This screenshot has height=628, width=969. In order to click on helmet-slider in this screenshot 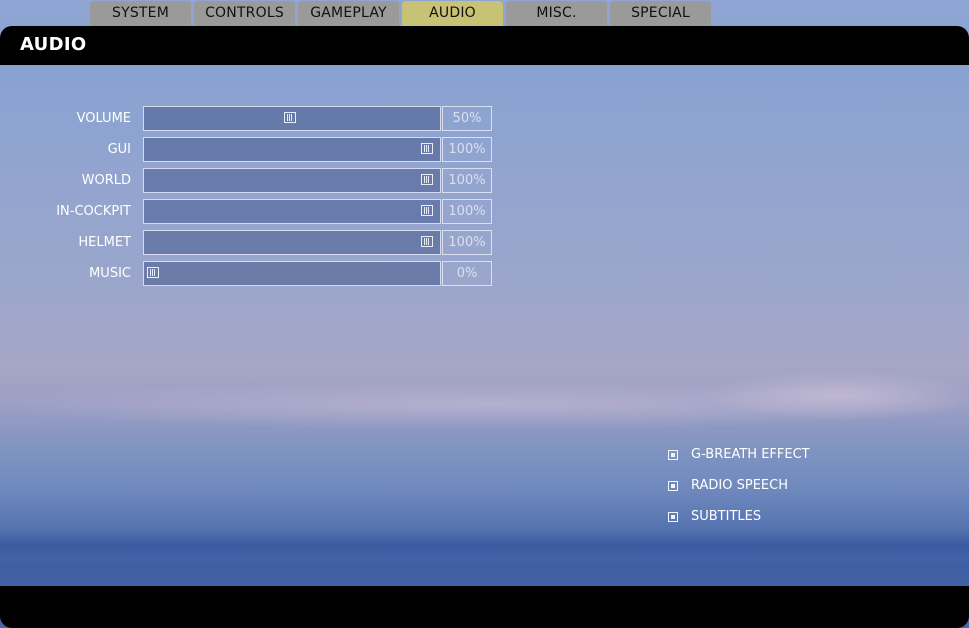, I will do `click(292, 242)`.